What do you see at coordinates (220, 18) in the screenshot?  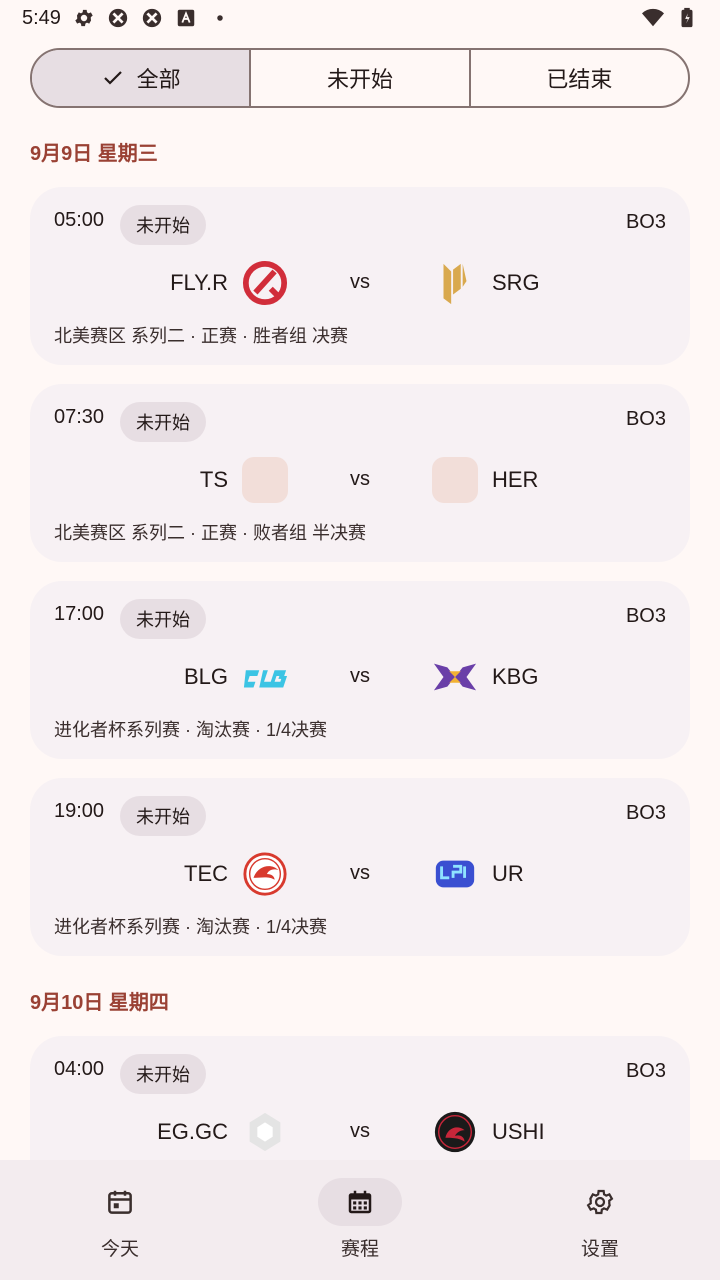 I see `dot-icon` at bounding box center [220, 18].